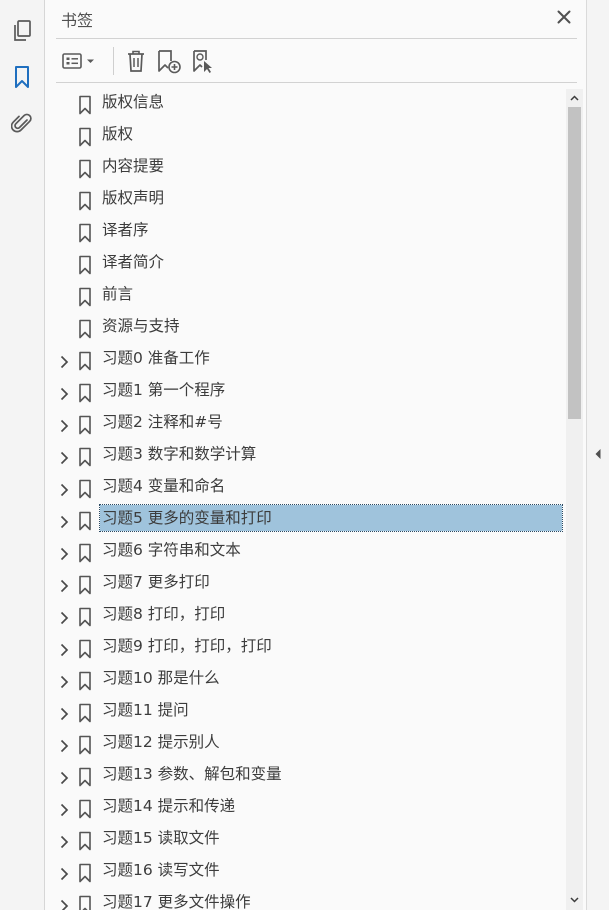 This screenshot has width=609, height=910. Describe the element at coordinates (305, 361) in the screenshot. I see `bookmark-item: 习题0 准备工作` at that location.